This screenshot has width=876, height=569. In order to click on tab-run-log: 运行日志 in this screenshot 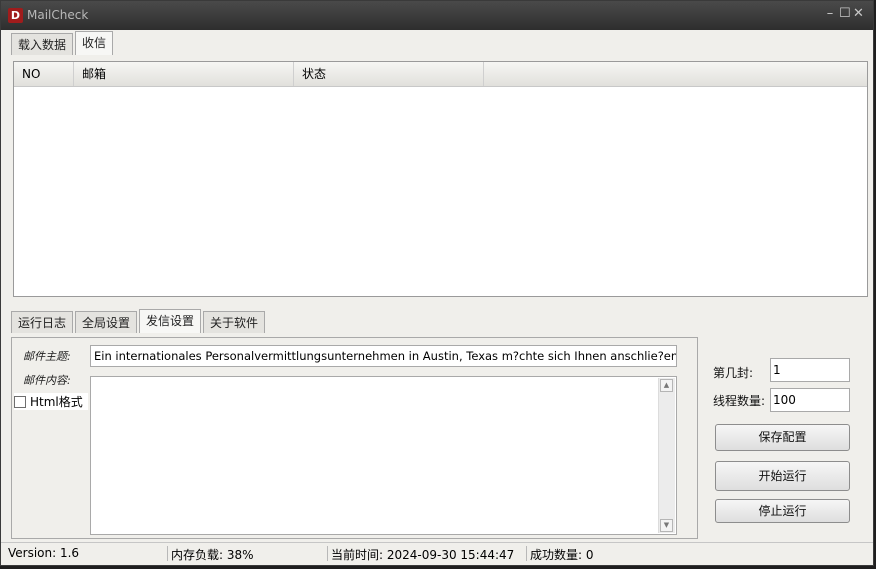, I will do `click(42, 322)`.